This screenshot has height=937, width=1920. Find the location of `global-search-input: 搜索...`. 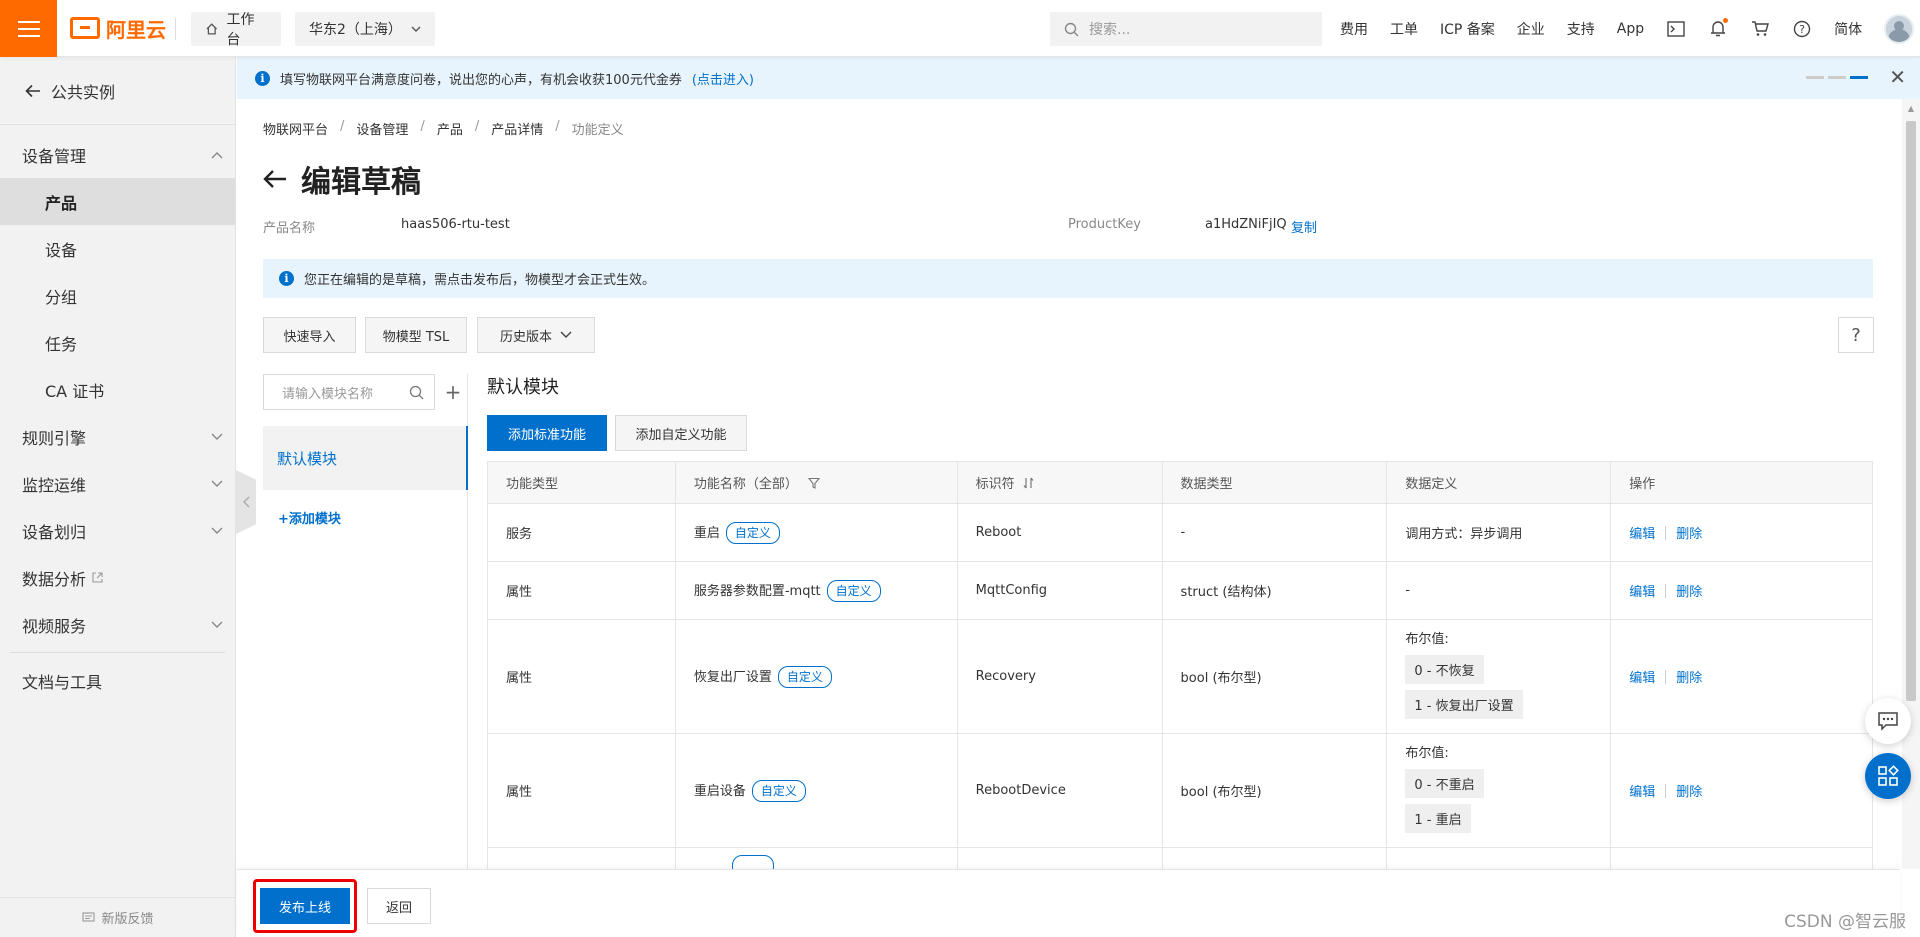

global-search-input: 搜索... is located at coordinates (1186, 29).